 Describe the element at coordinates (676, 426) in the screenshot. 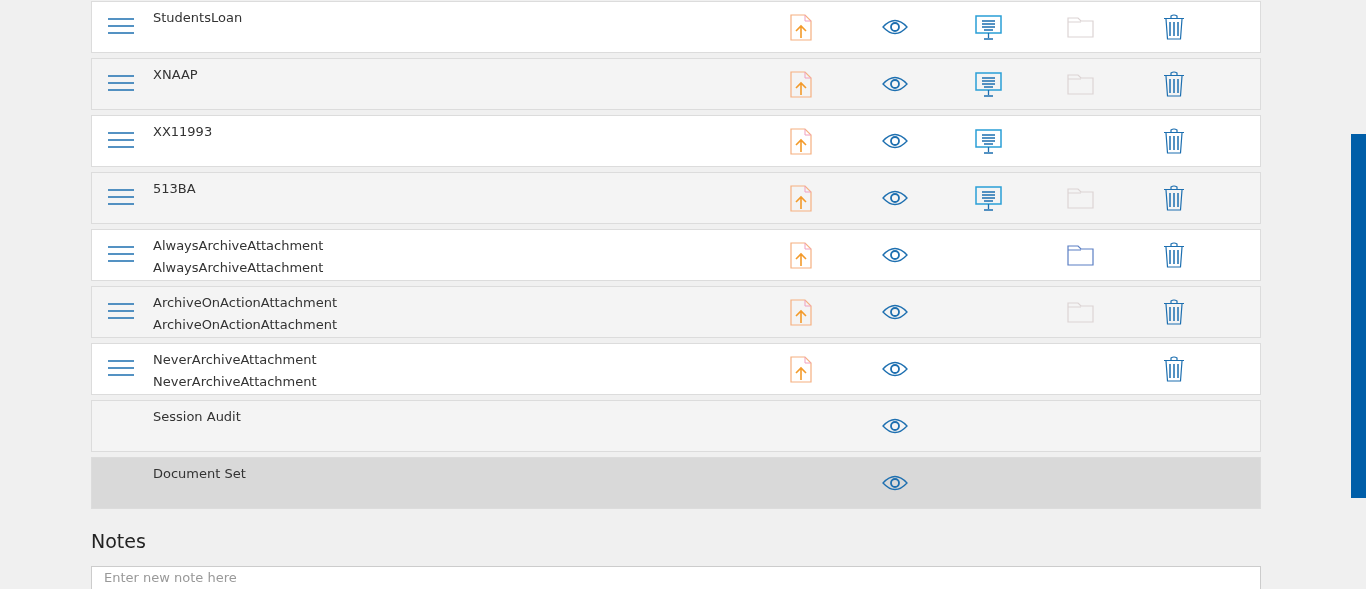

I see `list-row: Session Audit` at that location.